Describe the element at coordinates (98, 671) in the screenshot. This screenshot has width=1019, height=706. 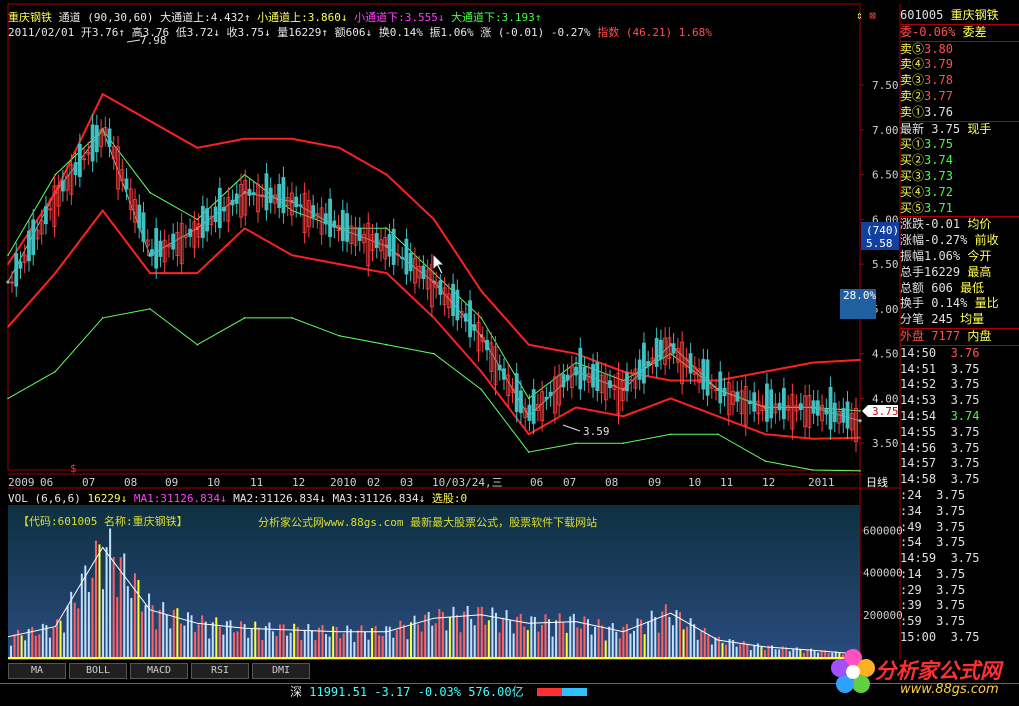
I see `tab-boll: BOLL` at that location.